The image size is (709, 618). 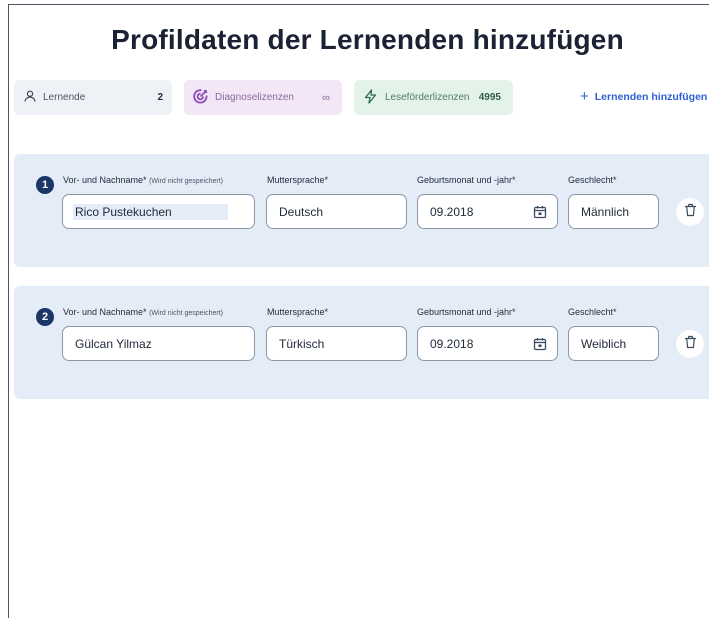 I want to click on plus-icon: +, so click(x=584, y=96).